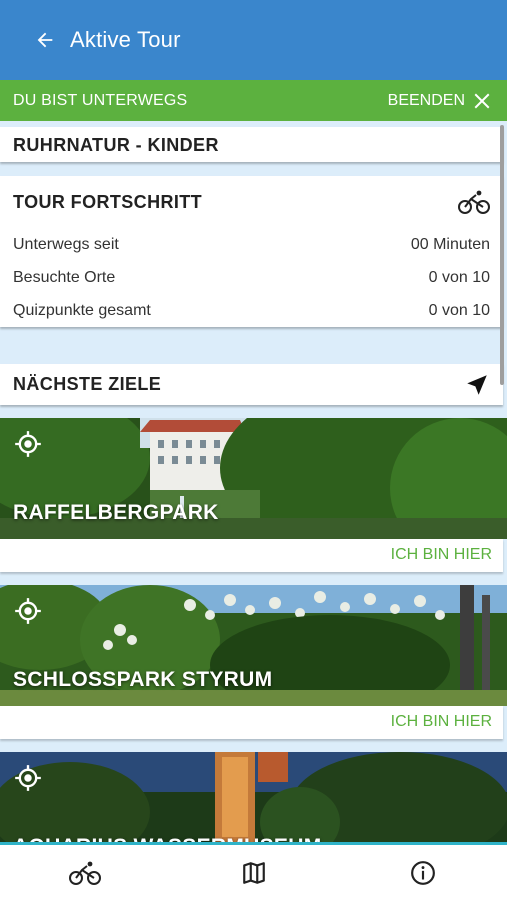  I want to click on nav-tour, so click(84, 872).